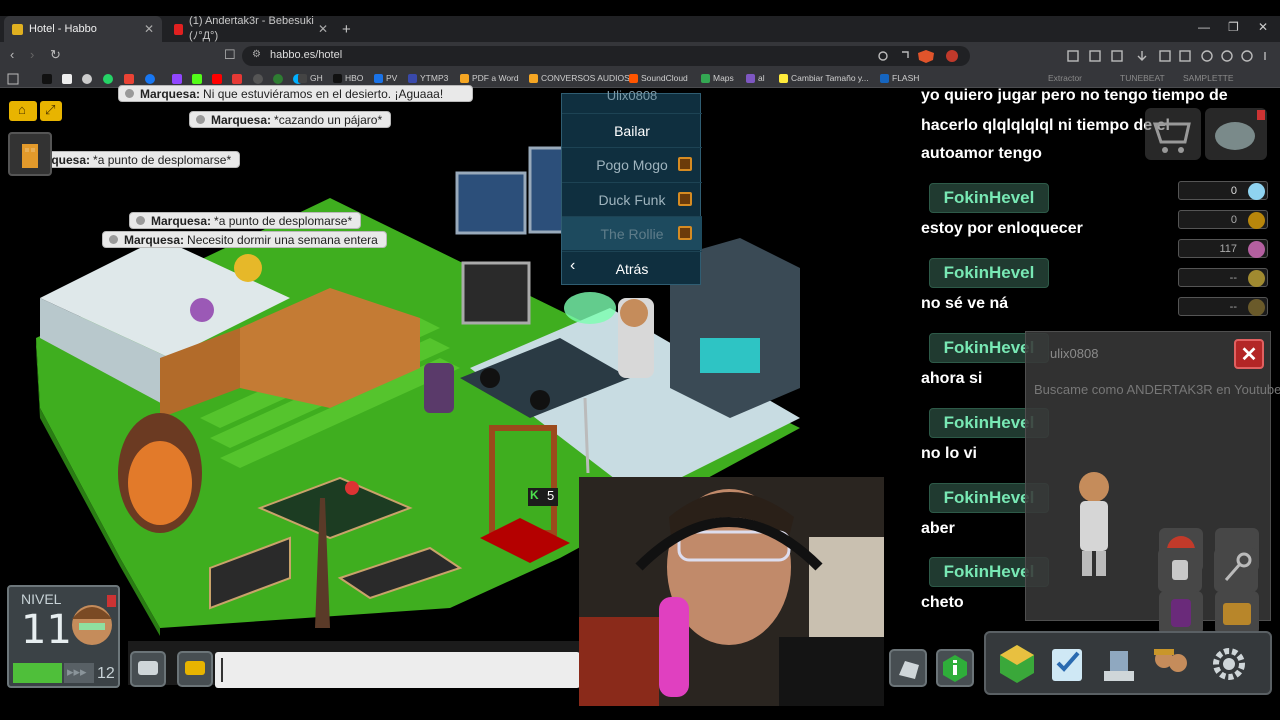  I want to click on url-action-icons, so click(920, 56).